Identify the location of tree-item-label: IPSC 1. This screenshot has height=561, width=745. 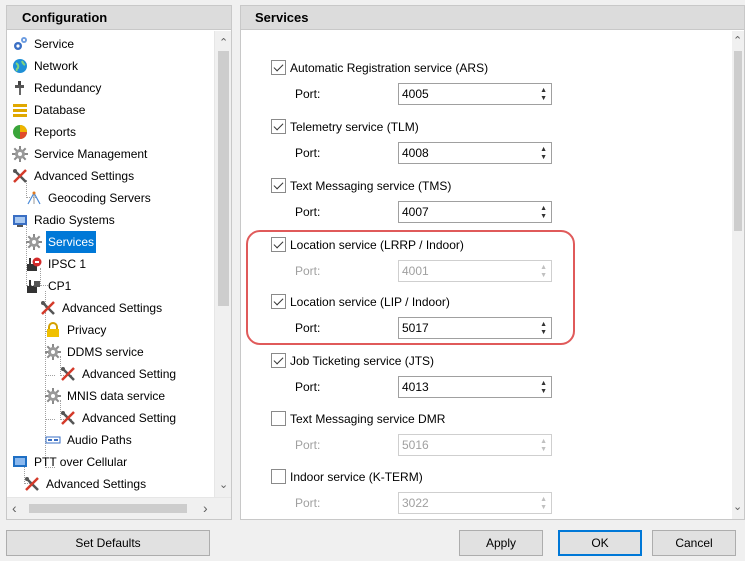
(67, 264).